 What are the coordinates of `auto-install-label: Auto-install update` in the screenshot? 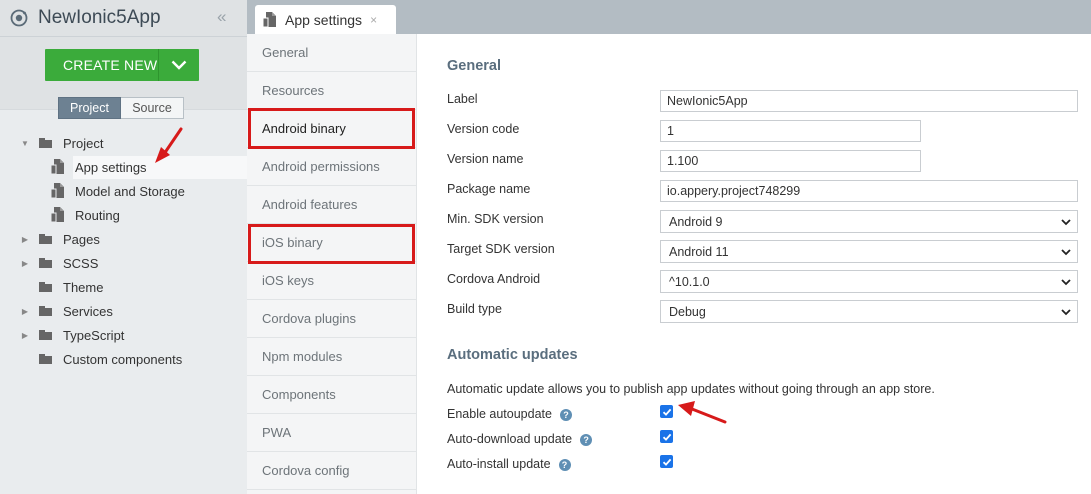 It's located at (499, 464).